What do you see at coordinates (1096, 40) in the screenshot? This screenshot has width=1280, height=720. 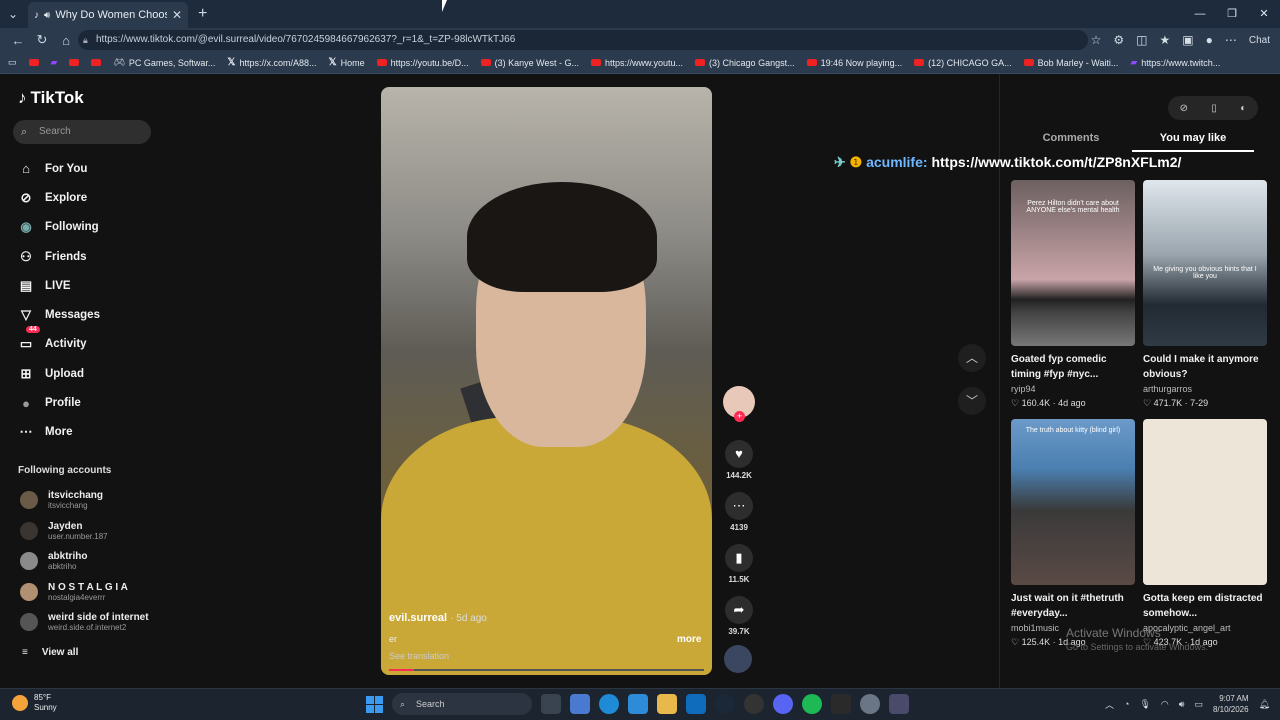 I see `star-icon: ☆` at bounding box center [1096, 40].